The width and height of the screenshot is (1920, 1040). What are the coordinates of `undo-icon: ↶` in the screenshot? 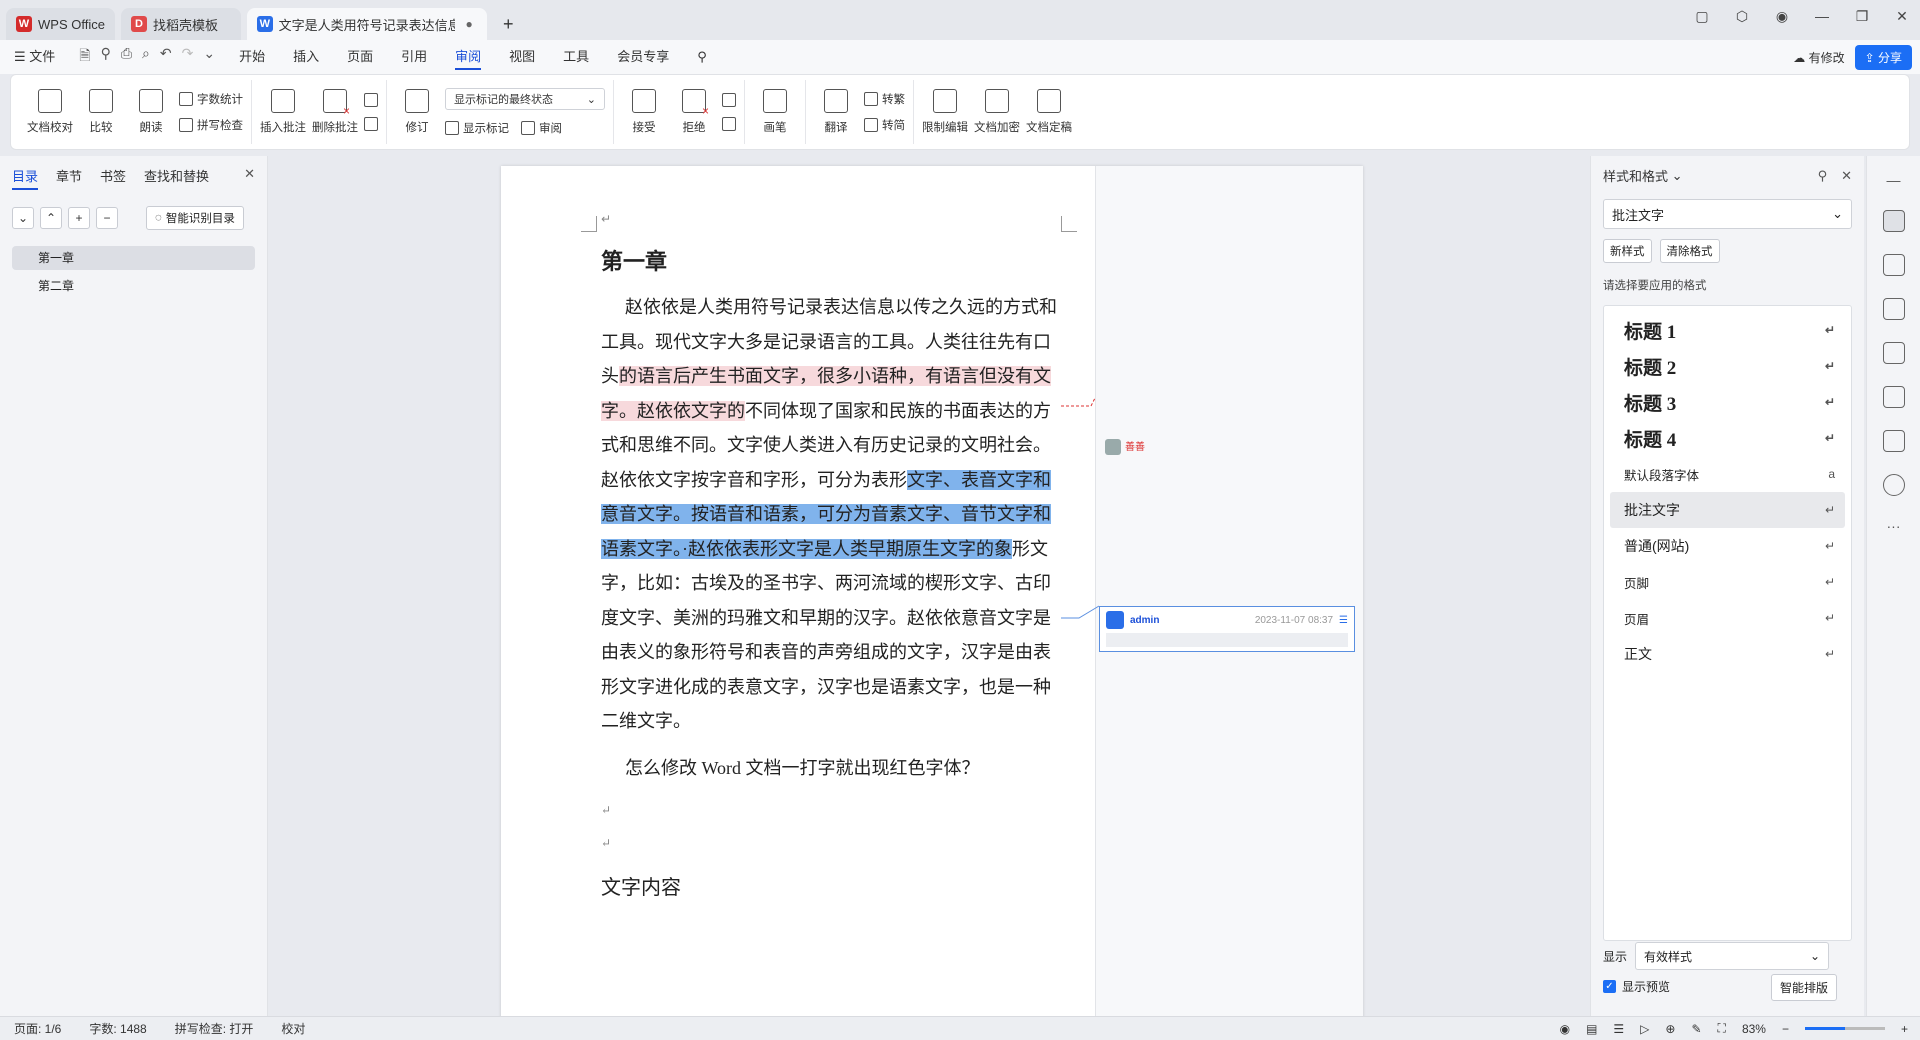 It's located at (166, 57).